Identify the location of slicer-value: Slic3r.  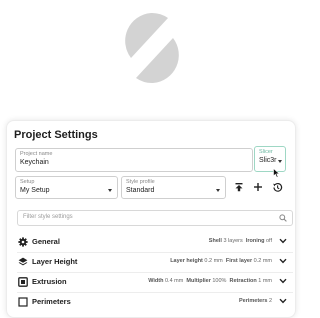
(268, 160).